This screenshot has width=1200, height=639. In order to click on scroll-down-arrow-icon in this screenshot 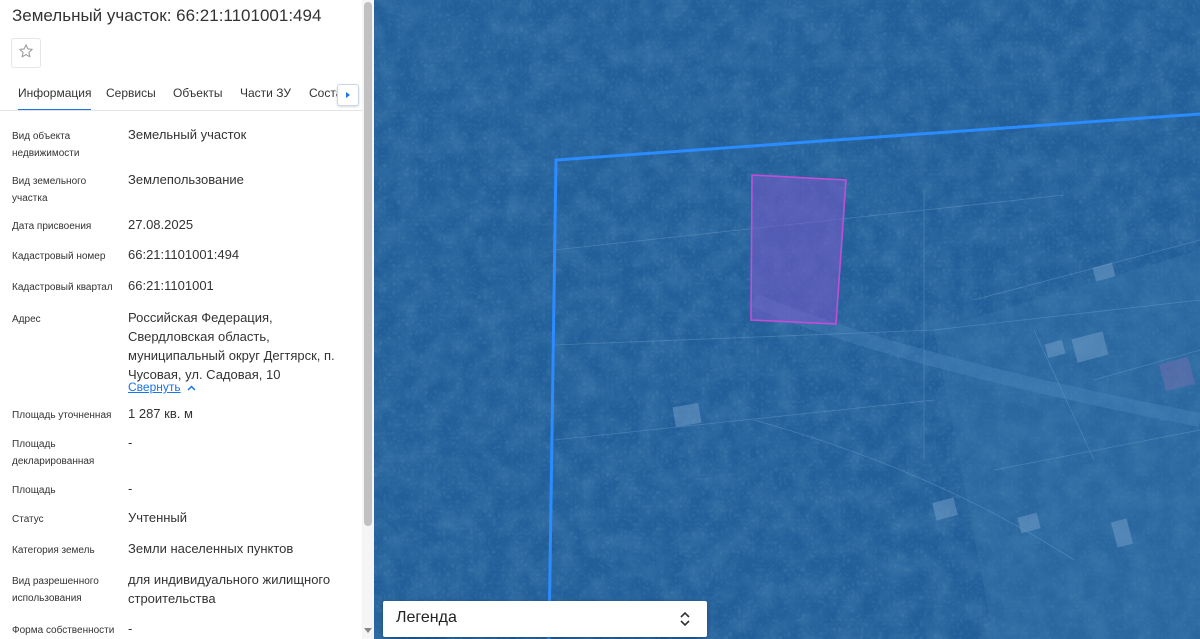, I will do `click(368, 630)`.